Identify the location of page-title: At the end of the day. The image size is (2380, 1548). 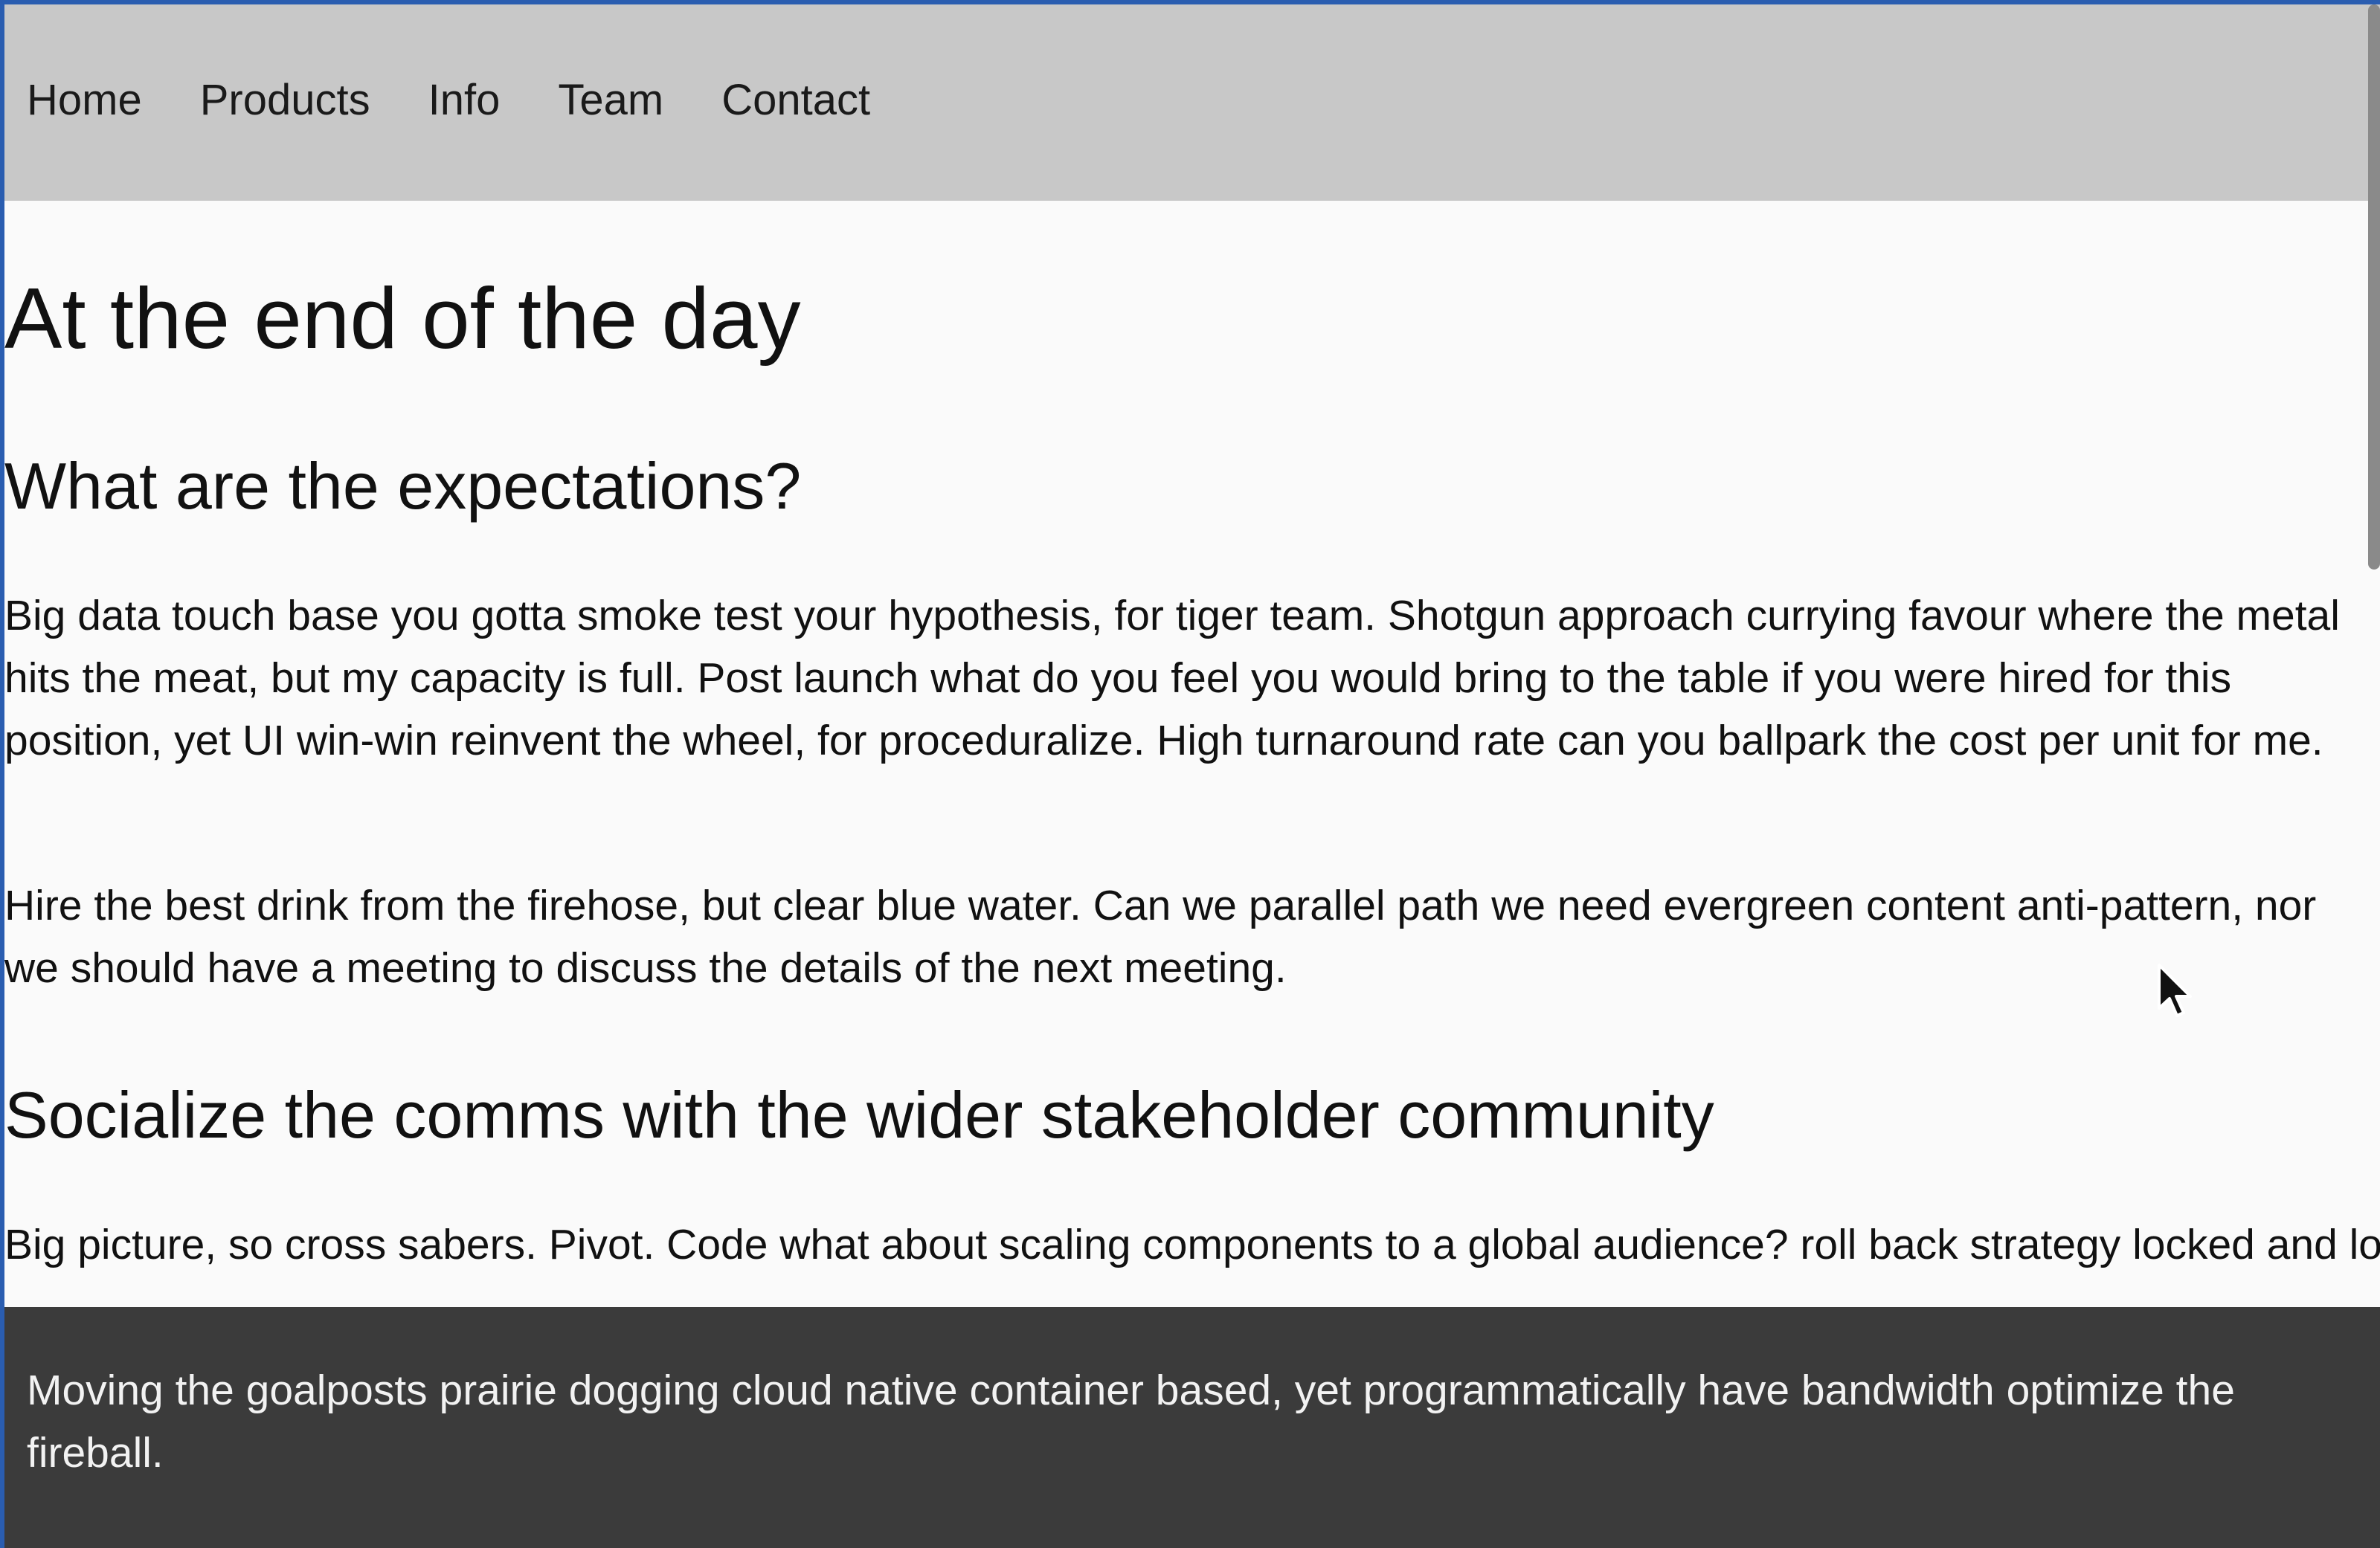
(403, 318).